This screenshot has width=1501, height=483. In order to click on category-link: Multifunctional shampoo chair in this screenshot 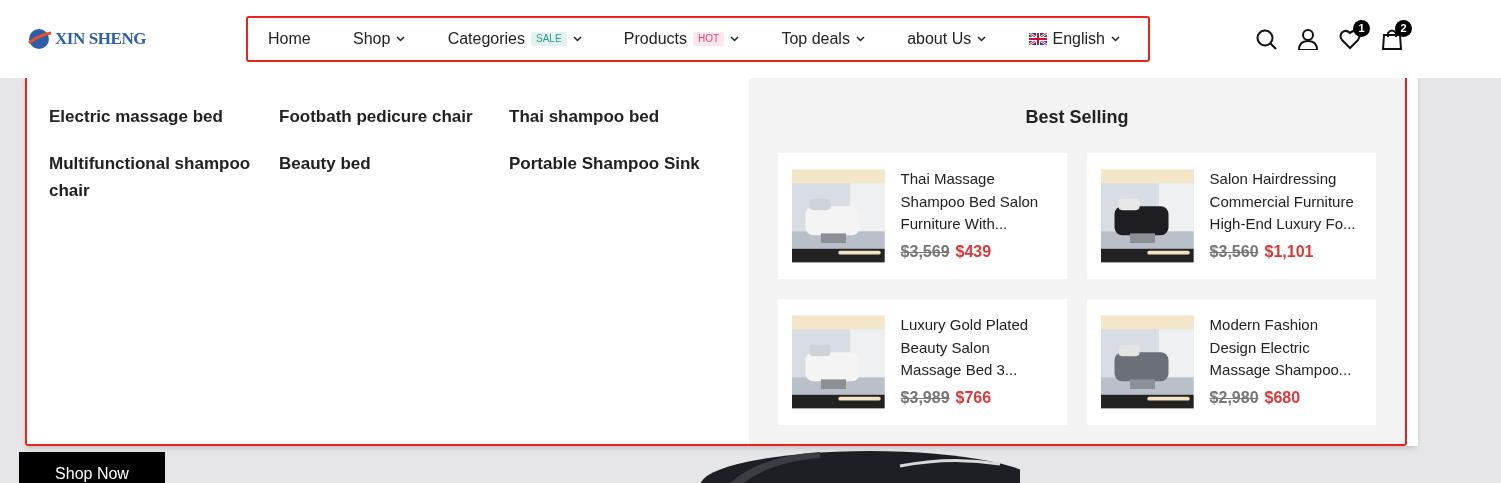, I will do `click(164, 177)`.